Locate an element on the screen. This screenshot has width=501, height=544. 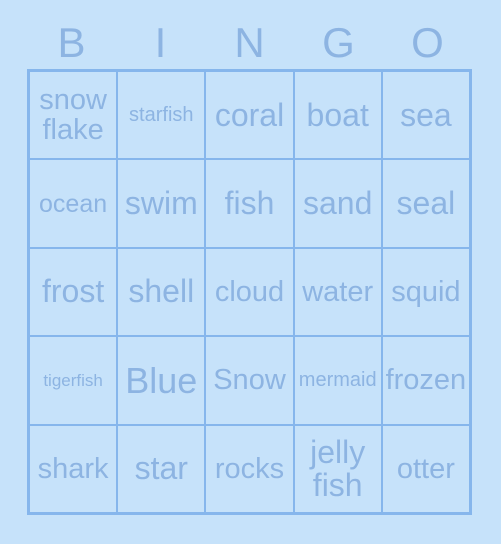
bingo-cell-label: squid is located at coordinates (426, 291).